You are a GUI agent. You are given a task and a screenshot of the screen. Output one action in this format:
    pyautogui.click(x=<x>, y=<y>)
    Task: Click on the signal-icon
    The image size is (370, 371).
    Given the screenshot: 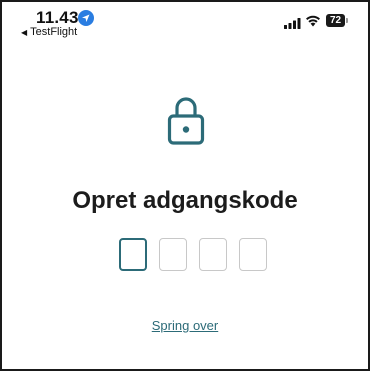 What is the action you would take?
    pyautogui.click(x=292, y=22)
    